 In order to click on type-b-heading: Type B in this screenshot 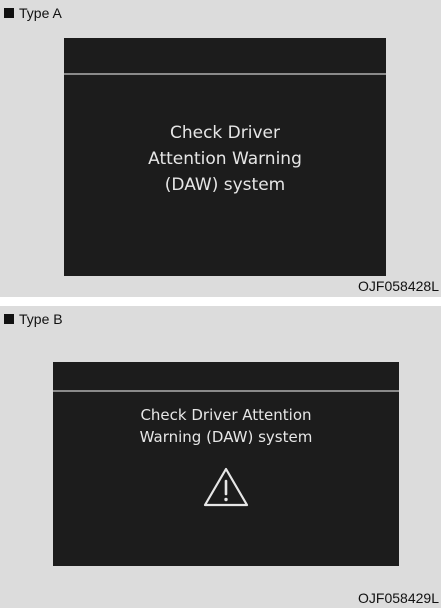, I will do `click(33, 319)`.